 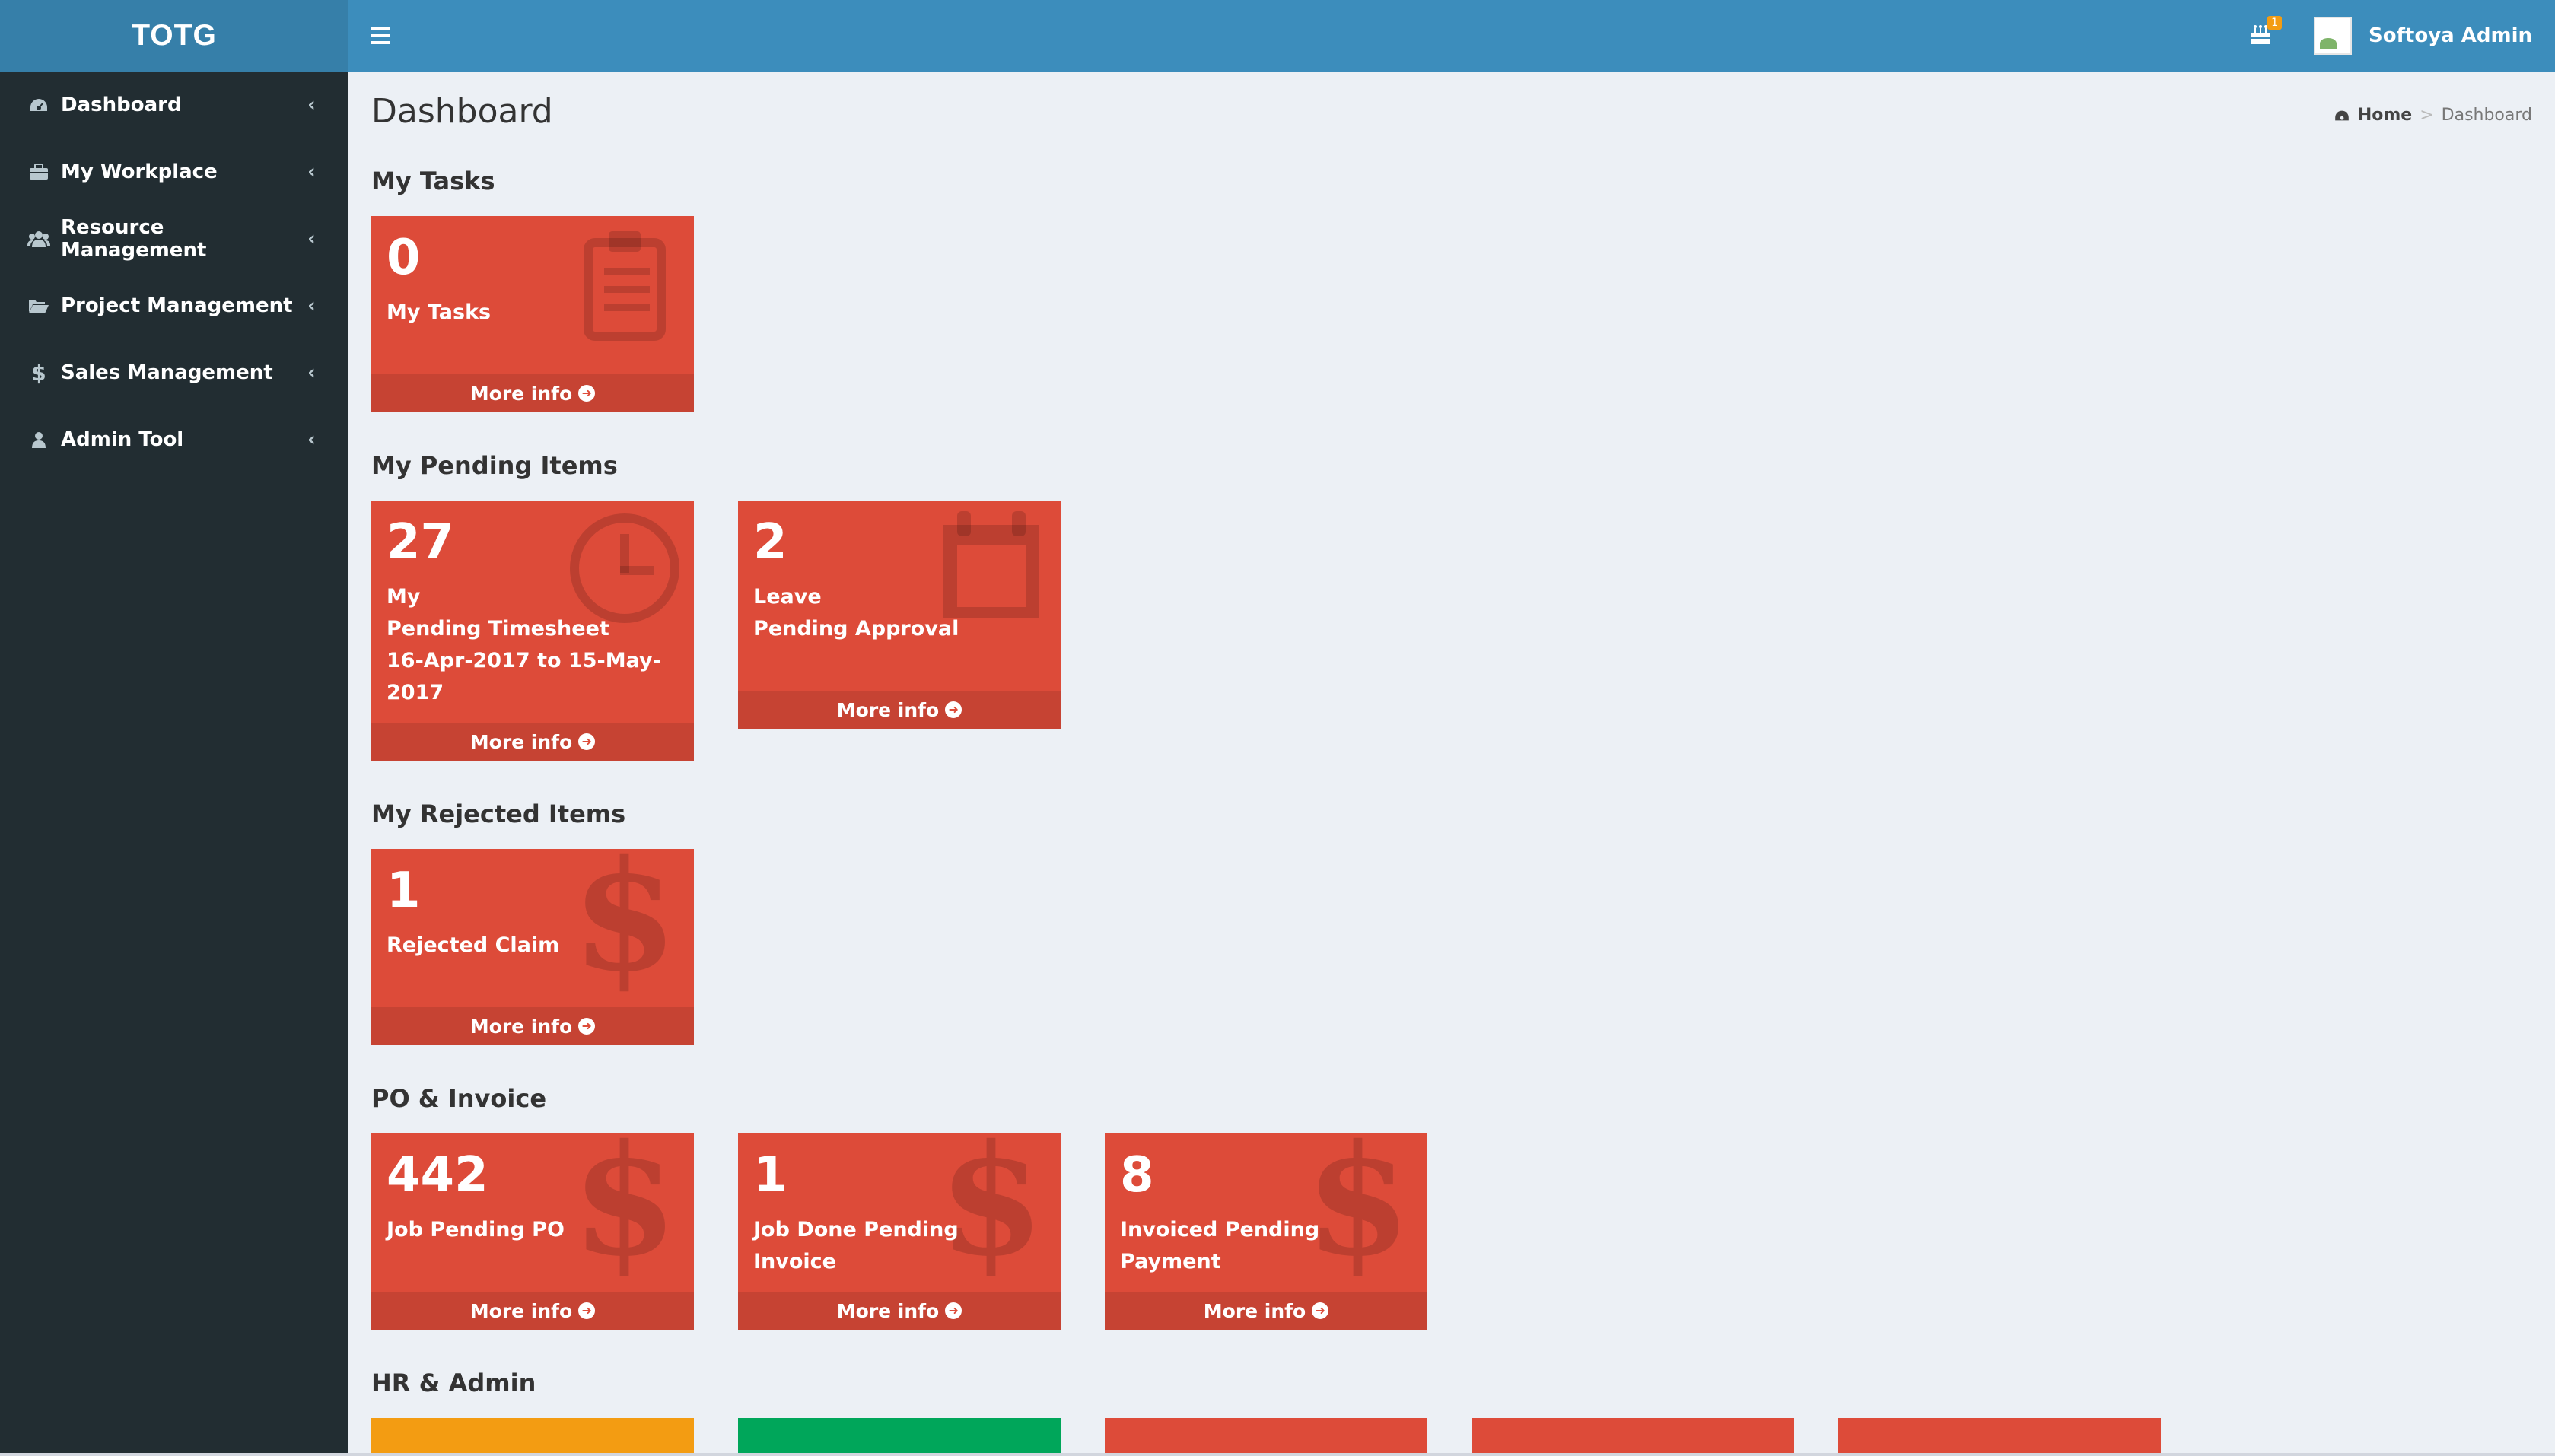 I want to click on navbar-right: 1 Softoya Admin, so click(x=2400, y=36).